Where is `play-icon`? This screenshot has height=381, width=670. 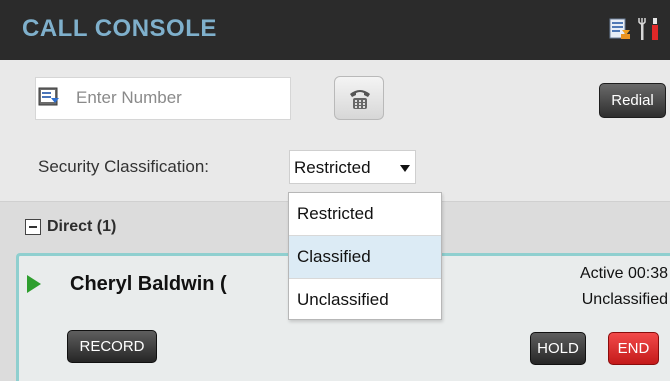
play-icon is located at coordinates (34, 284).